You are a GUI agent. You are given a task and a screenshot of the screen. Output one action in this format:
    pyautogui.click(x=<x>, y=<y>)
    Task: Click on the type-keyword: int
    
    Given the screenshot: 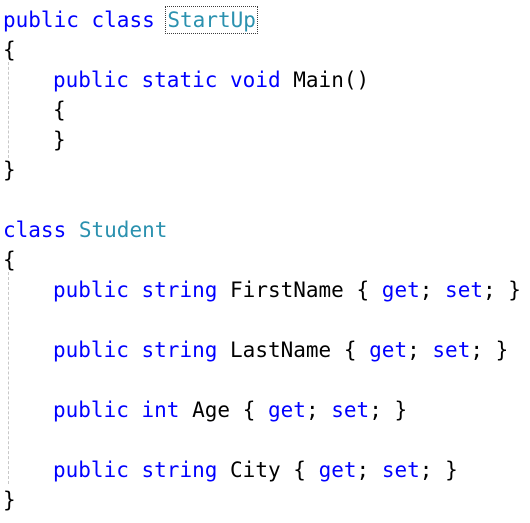 What is the action you would take?
    pyautogui.click(x=160, y=410)
    